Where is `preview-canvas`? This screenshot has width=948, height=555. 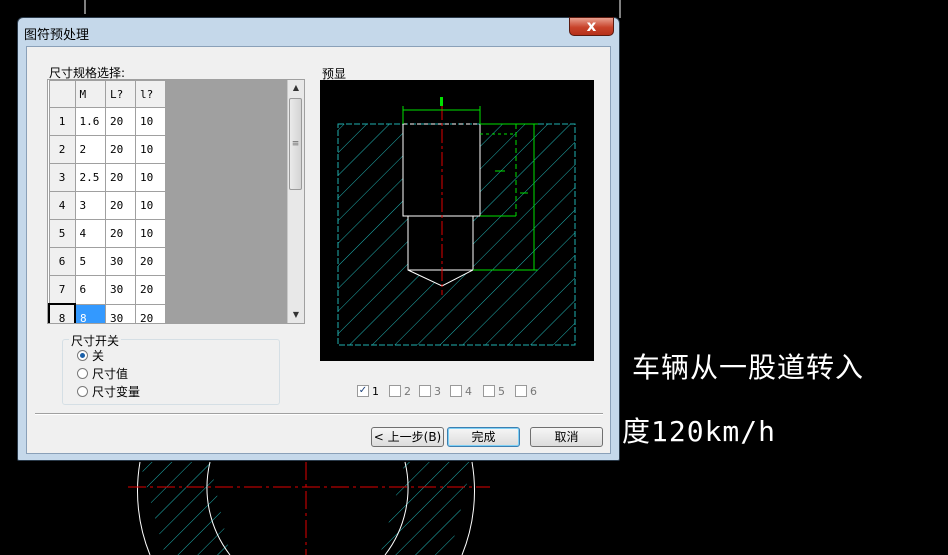 preview-canvas is located at coordinates (457, 220).